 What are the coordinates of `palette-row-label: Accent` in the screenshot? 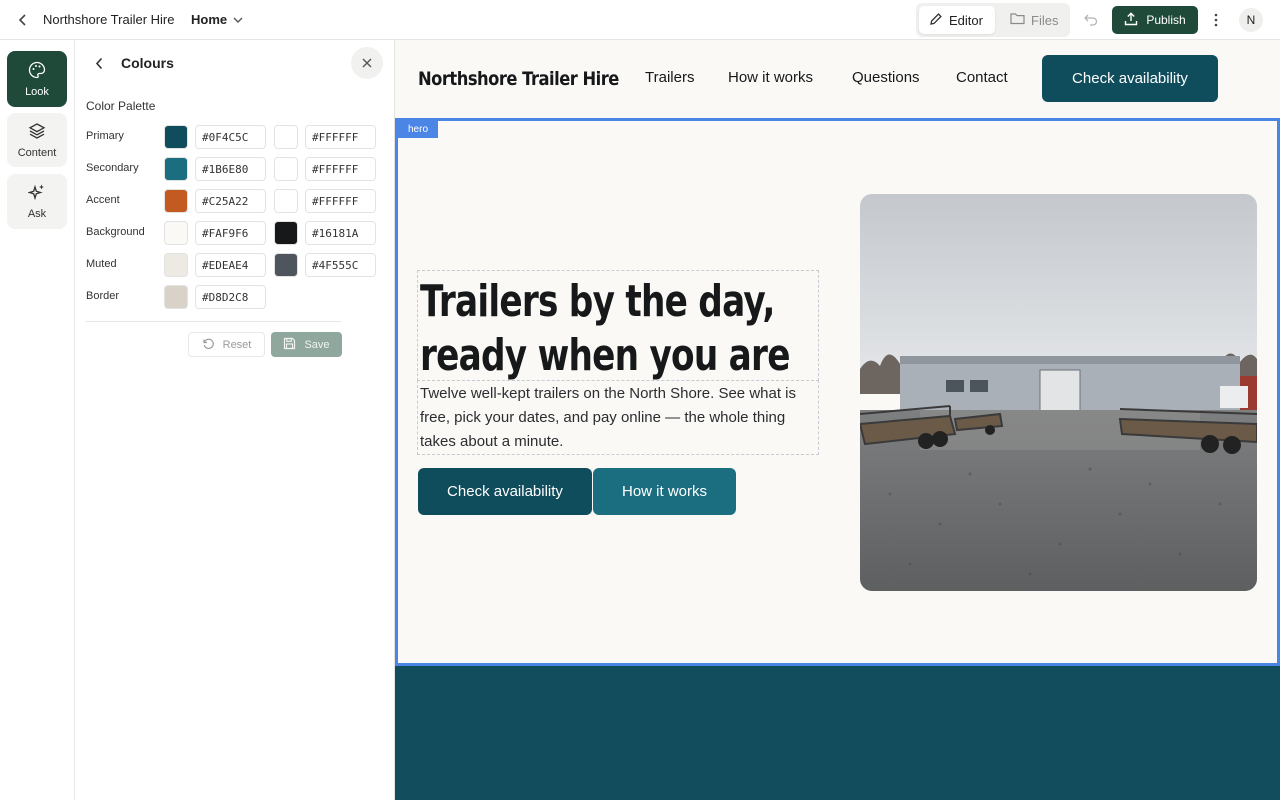 It's located at (103, 200).